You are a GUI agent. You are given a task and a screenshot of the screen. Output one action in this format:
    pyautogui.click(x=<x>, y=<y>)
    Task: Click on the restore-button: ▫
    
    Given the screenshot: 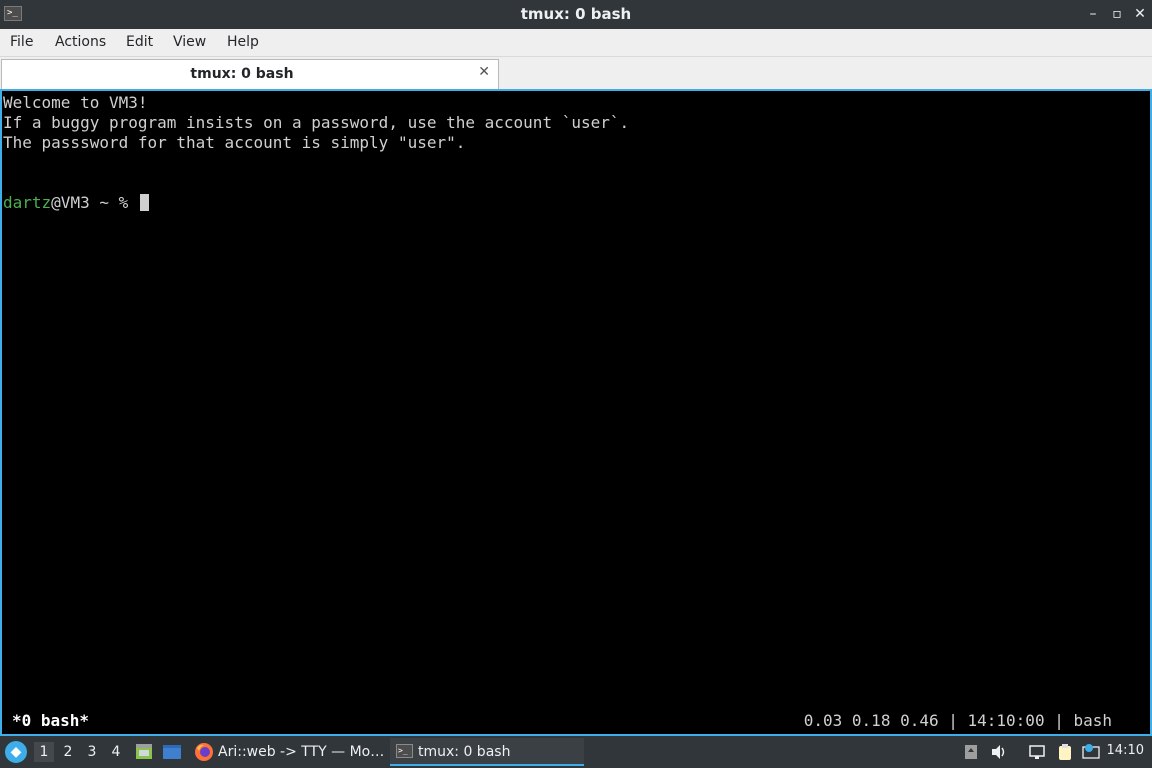 What is the action you would take?
    pyautogui.click(x=1117, y=14)
    